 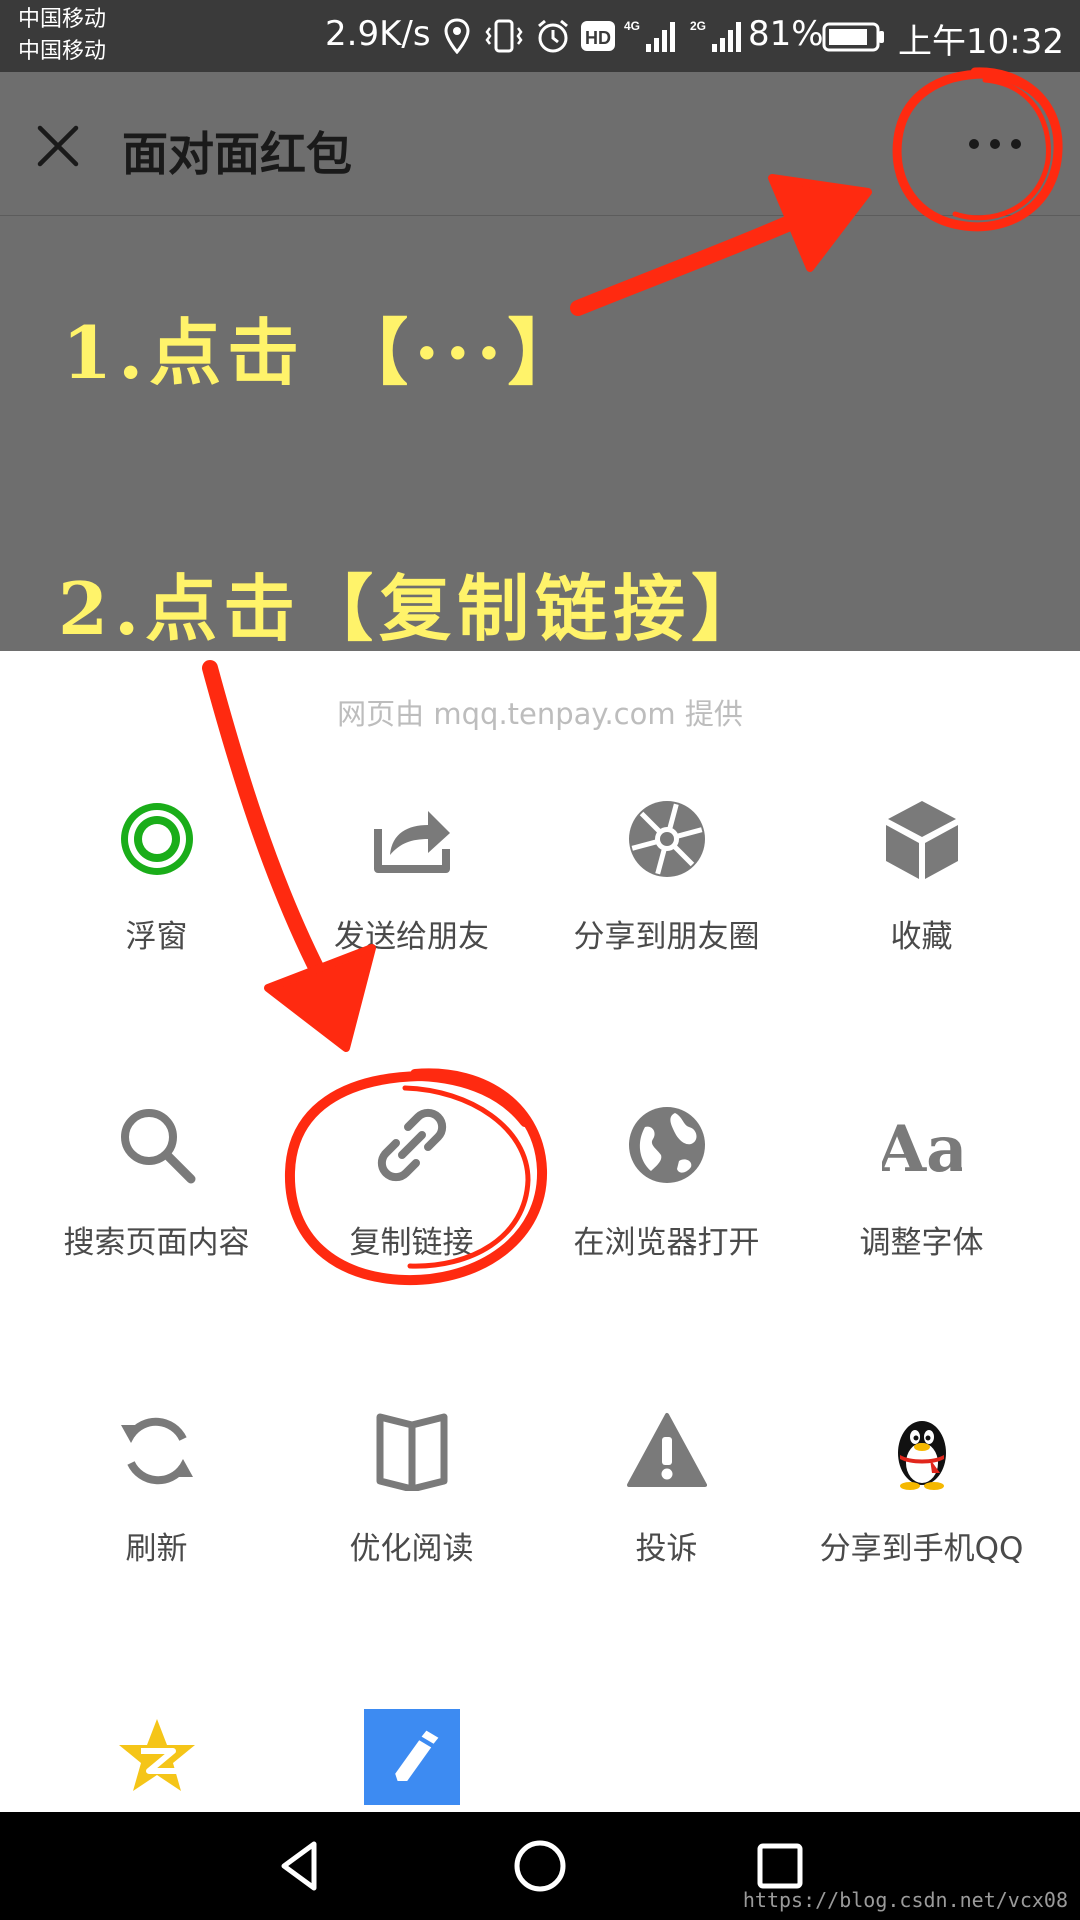 I want to click on alarm-icon, so click(x=553, y=36).